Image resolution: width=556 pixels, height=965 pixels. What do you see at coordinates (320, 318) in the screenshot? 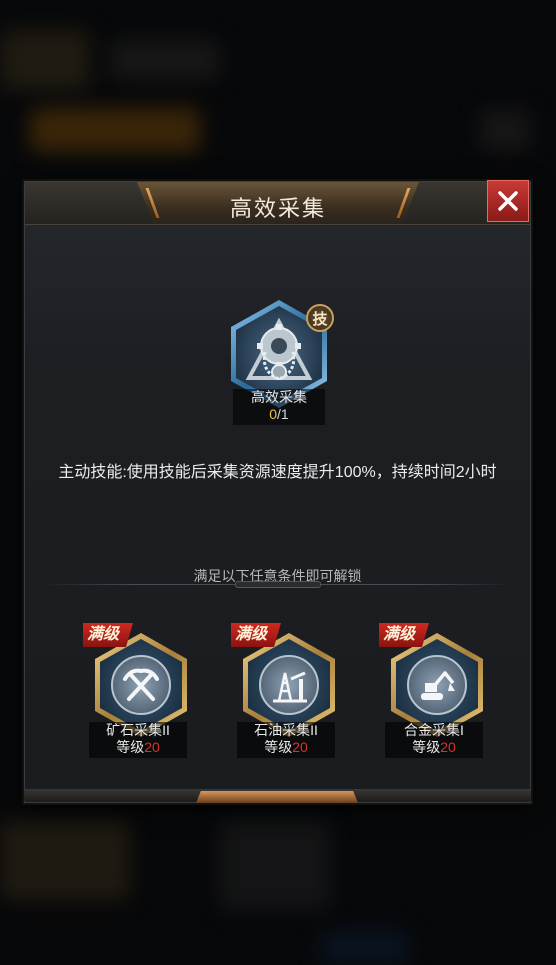
I see `skill-type-badge: 技` at bounding box center [320, 318].